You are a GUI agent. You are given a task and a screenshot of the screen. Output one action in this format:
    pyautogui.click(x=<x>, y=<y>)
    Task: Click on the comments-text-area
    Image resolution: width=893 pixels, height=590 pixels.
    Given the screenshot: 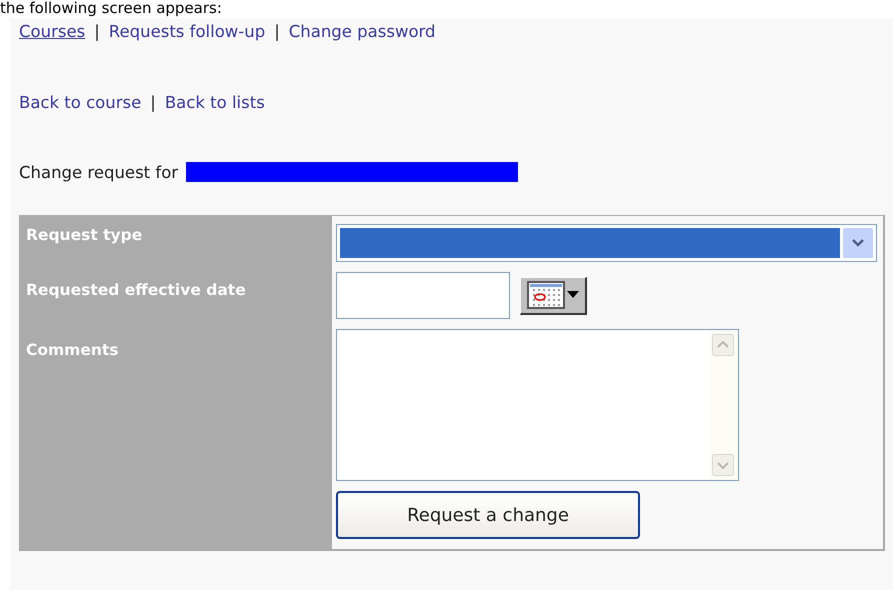 What is the action you would take?
    pyautogui.click(x=537, y=405)
    